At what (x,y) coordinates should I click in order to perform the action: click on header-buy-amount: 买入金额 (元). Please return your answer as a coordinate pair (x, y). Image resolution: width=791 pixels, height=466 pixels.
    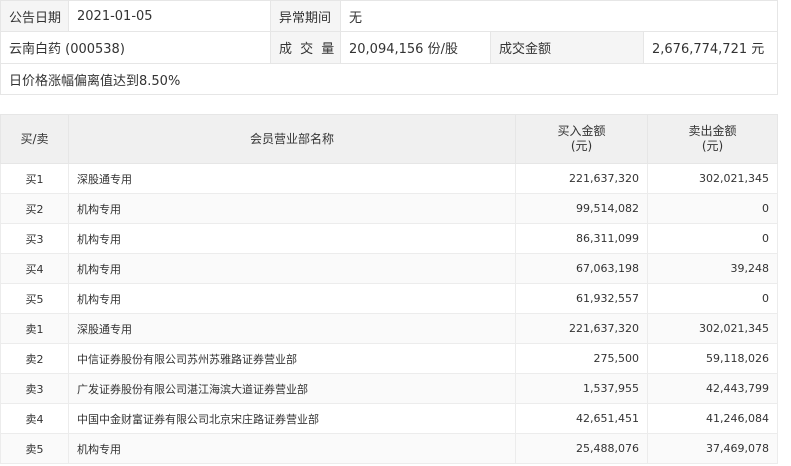
    Looking at the image, I should click on (581, 139).